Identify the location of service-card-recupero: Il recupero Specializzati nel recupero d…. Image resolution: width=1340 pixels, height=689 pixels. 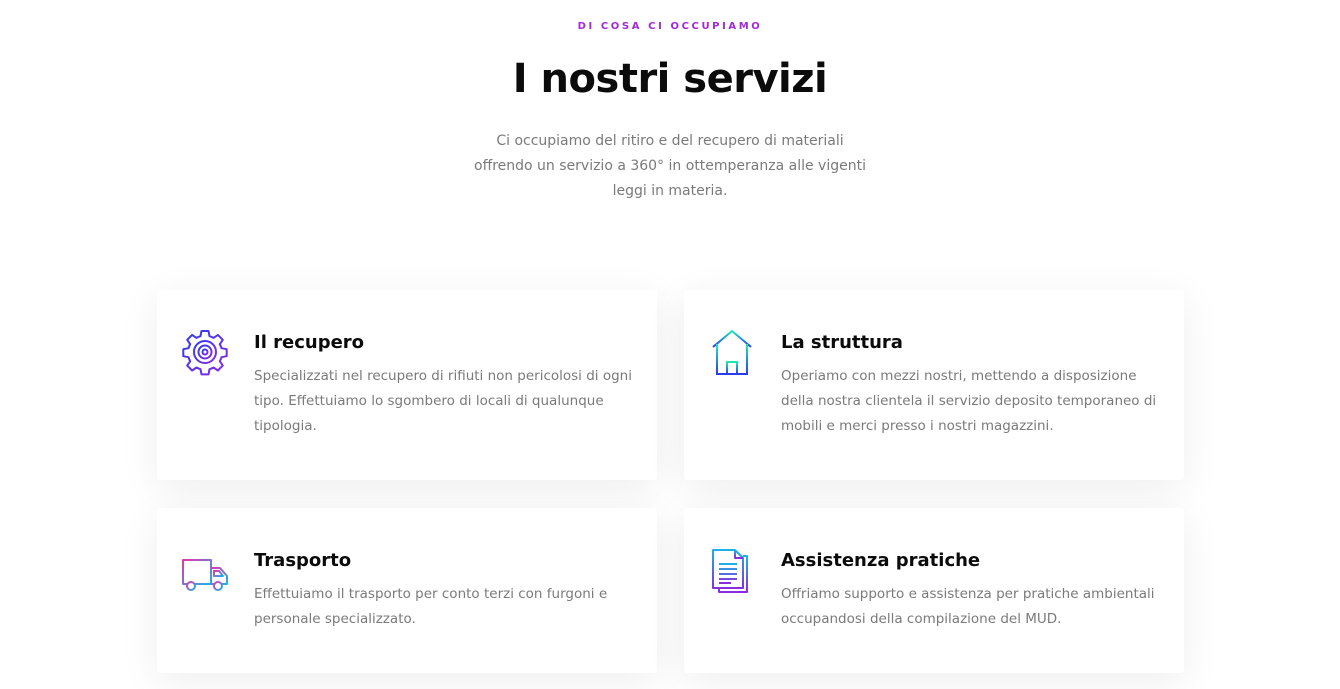
(407, 385).